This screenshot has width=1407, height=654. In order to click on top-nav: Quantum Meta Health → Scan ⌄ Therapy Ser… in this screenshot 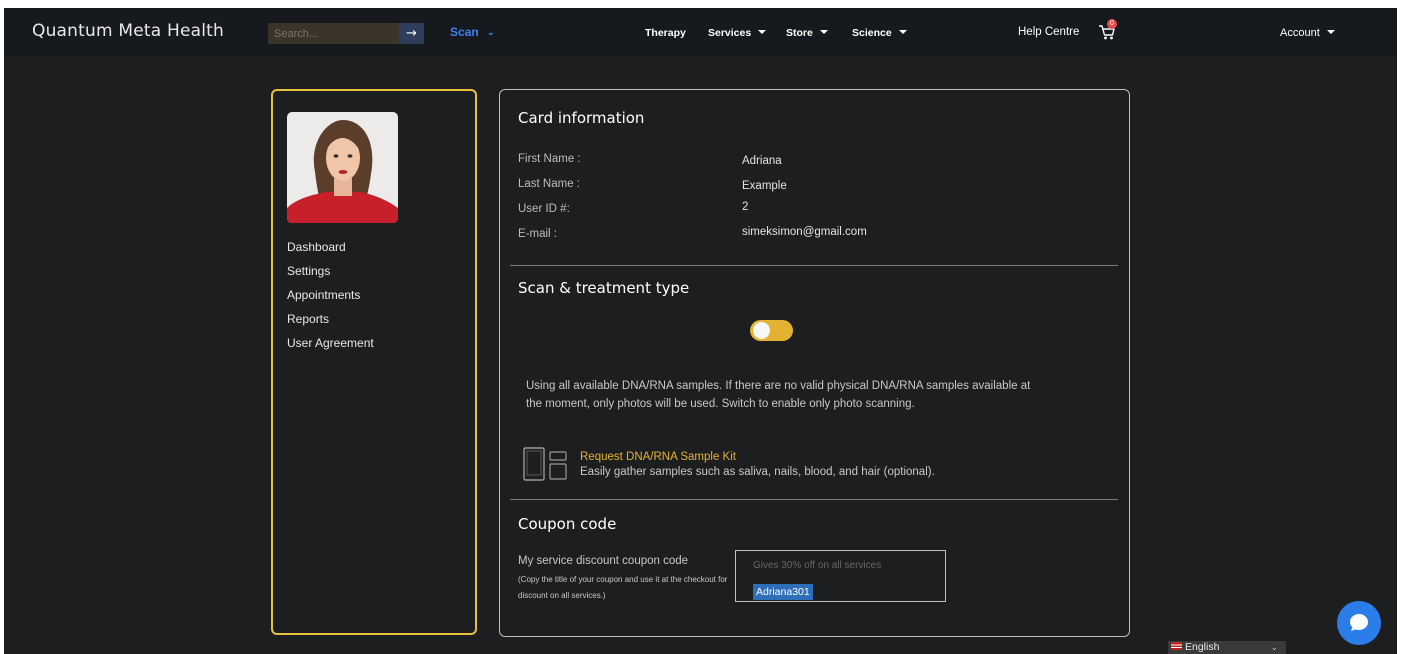, I will do `click(700, 32)`.